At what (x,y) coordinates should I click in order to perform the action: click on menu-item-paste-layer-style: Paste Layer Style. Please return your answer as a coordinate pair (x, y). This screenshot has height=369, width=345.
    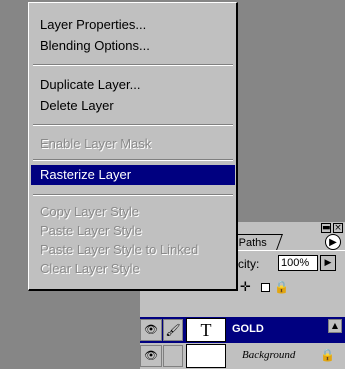
    Looking at the image, I should click on (91, 230).